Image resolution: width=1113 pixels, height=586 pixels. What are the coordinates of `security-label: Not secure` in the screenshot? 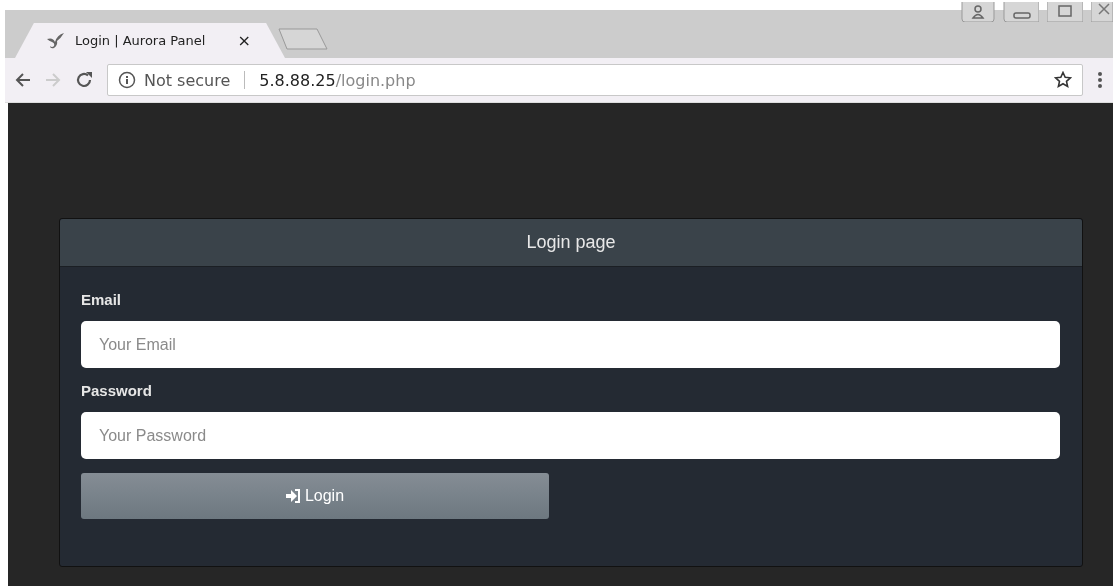 It's located at (187, 80).